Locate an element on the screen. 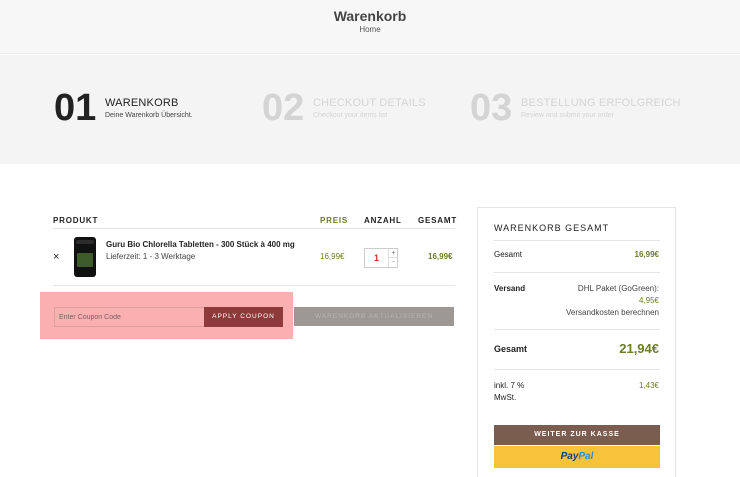 Image resolution: width=740 pixels, height=477 pixels. quantity-increase-icon: + is located at coordinates (393, 253).